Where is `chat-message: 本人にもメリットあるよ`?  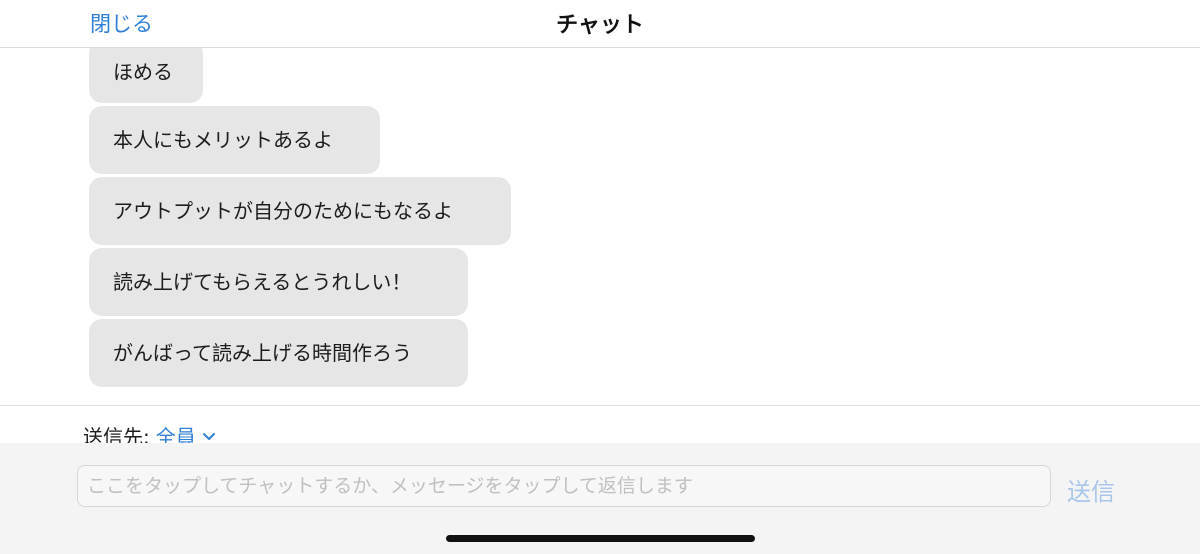
chat-message: 本人にもメリットあるよ is located at coordinates (234, 140).